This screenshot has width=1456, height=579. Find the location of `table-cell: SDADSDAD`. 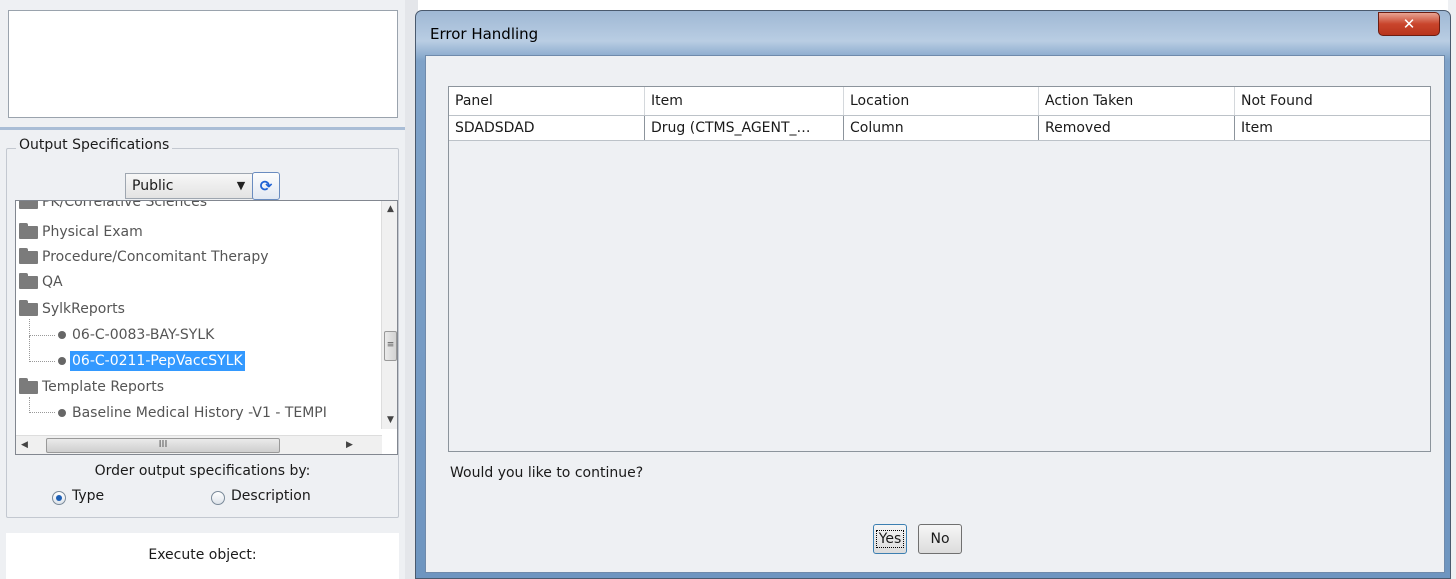

table-cell: SDADSDAD is located at coordinates (547, 128).